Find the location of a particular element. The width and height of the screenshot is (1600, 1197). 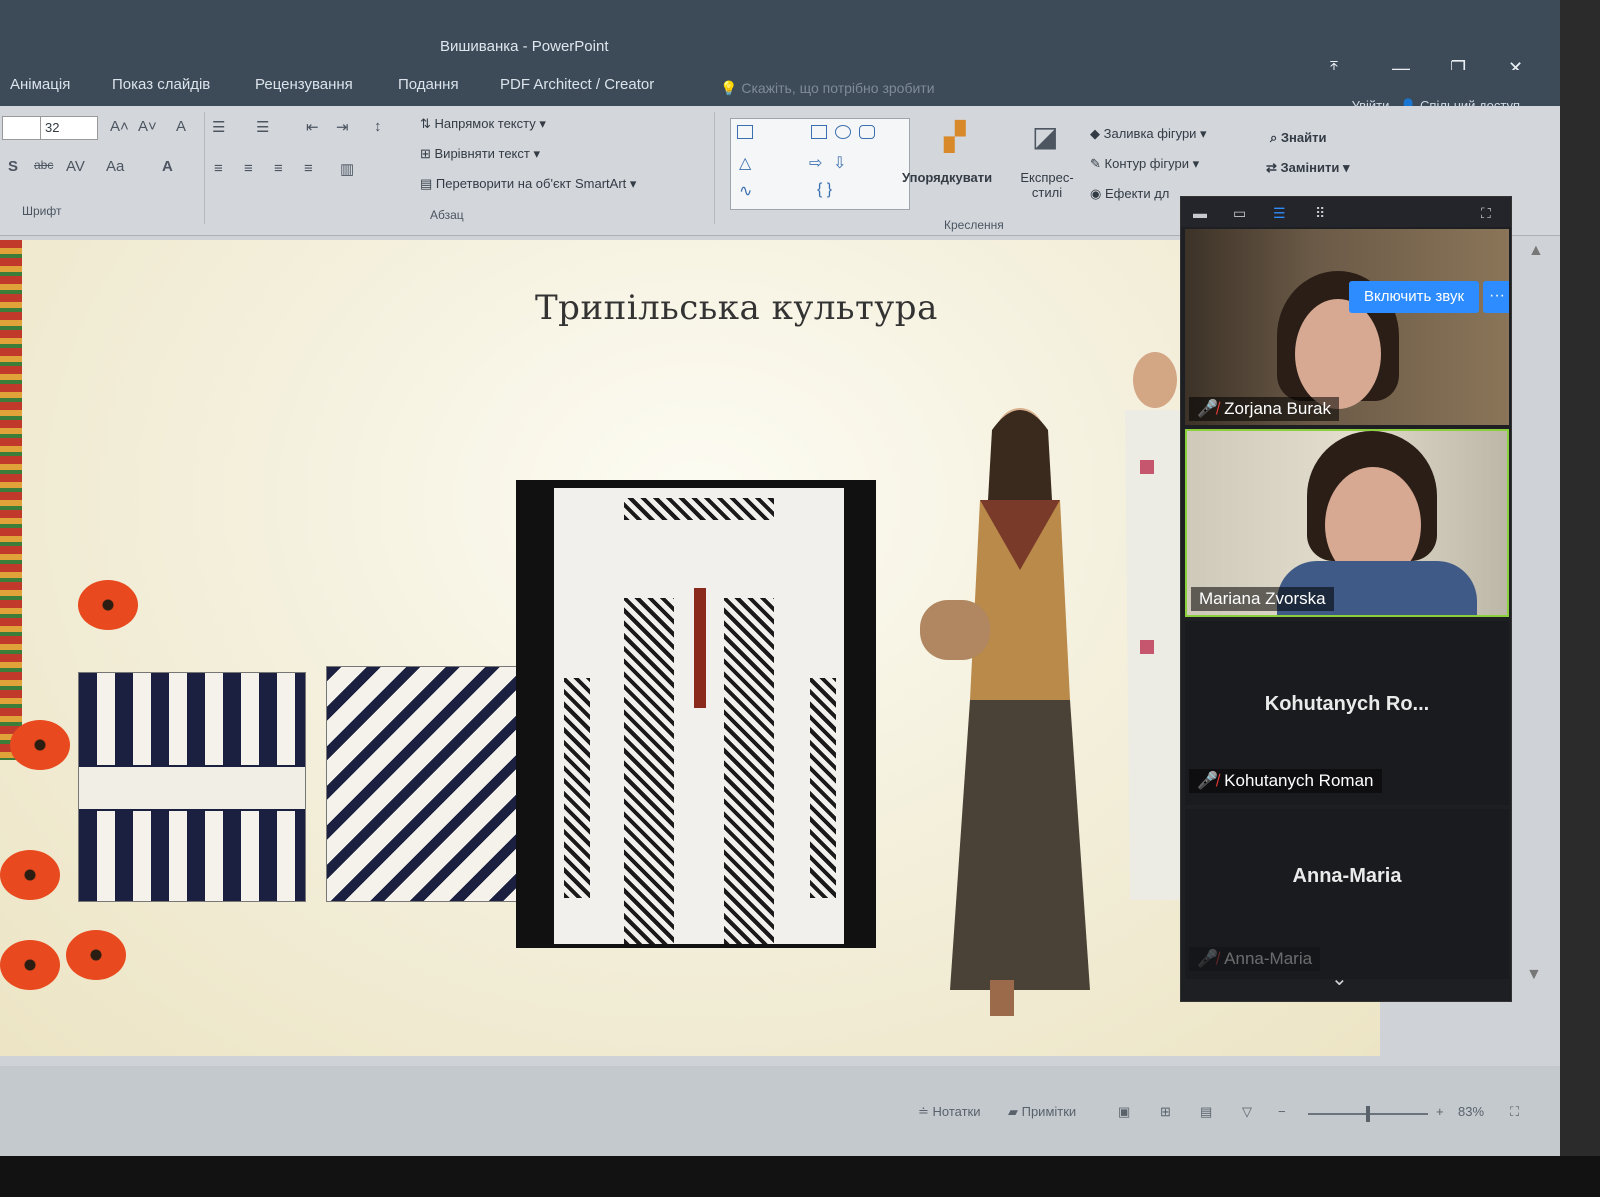

quick-styles-button: Експрес-стилі is located at coordinates (1047, 185).